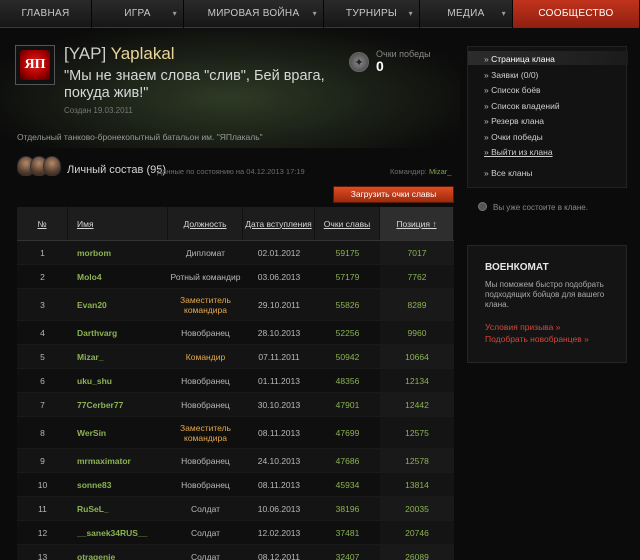 The image size is (640, 560). What do you see at coordinates (42, 555) in the screenshot?
I see `cell-num: 13` at bounding box center [42, 555].